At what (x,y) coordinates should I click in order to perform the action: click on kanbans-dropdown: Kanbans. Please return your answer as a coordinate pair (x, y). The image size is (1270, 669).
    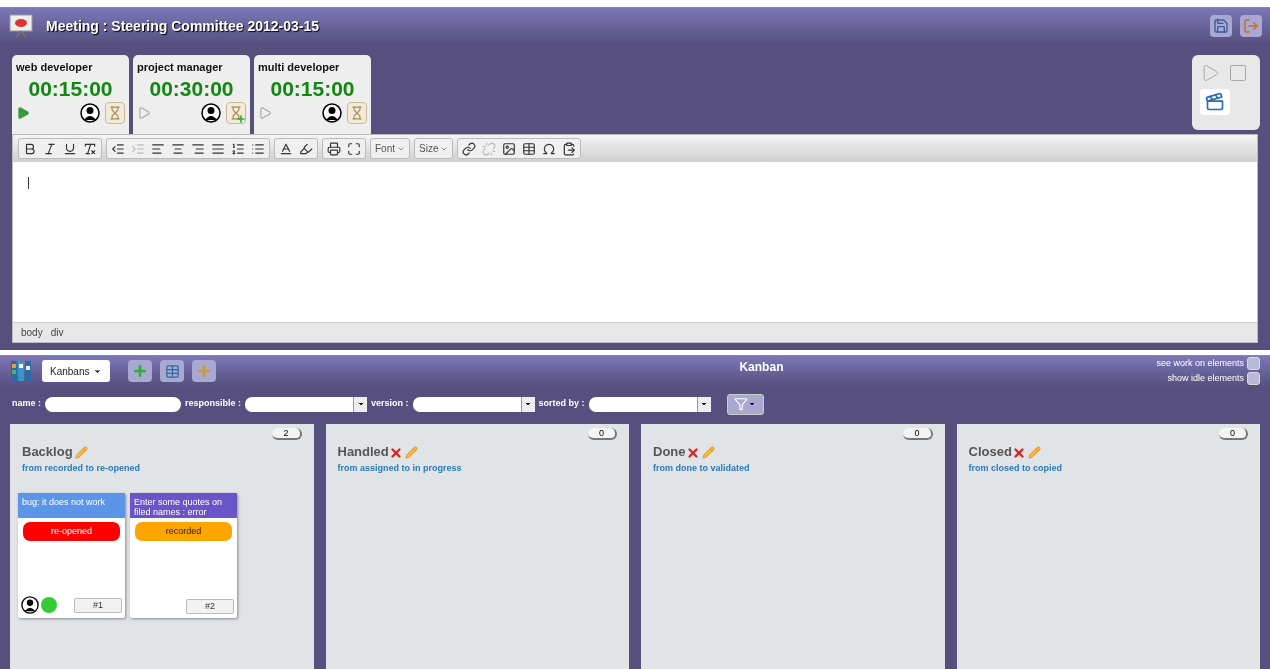
    Looking at the image, I should click on (76, 371).